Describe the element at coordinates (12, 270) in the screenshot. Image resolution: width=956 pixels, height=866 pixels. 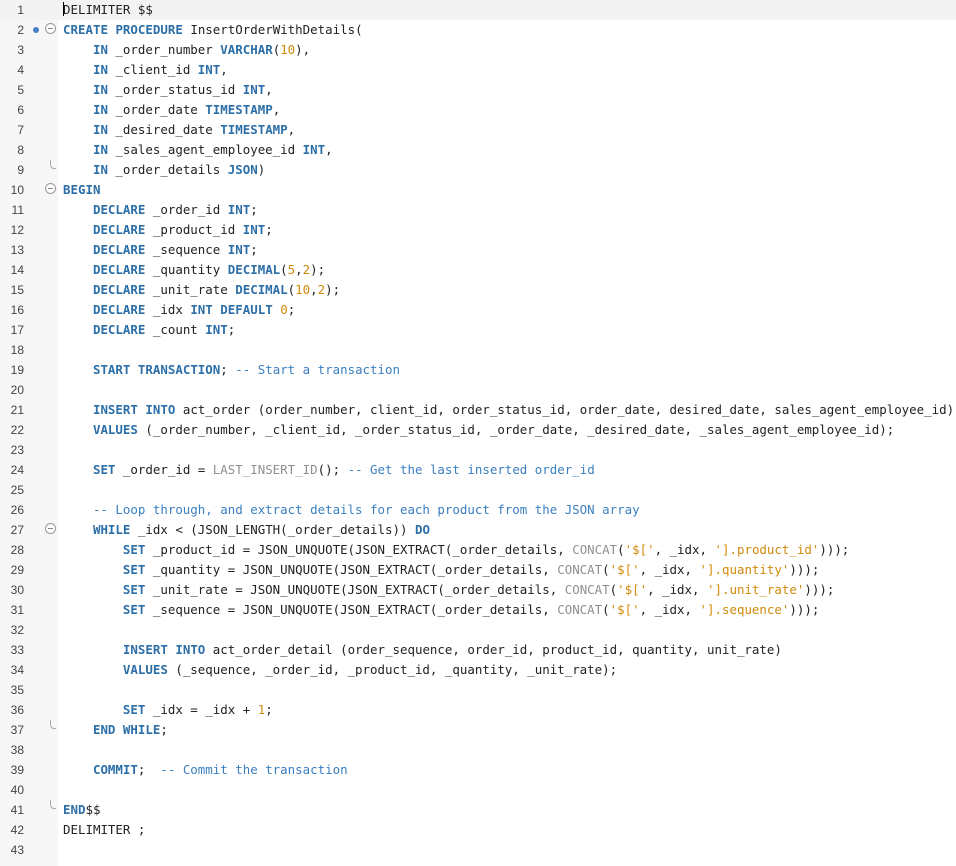
I see `line-number: 14` at that location.